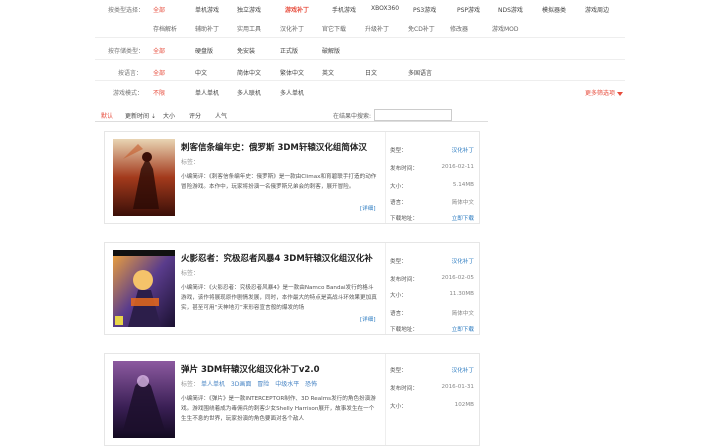  Describe the element at coordinates (246, 50) in the screenshot. I see `filter-env-noinstall: 免安装` at that location.